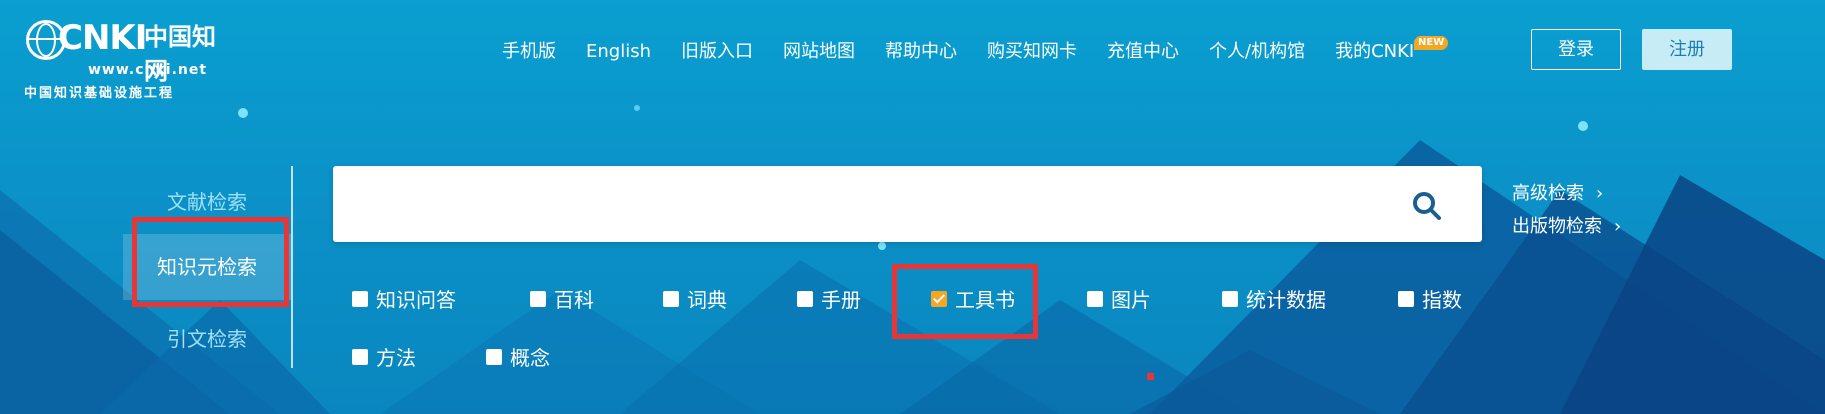  I want to click on checkbox-label: 图片, so click(1131, 300).